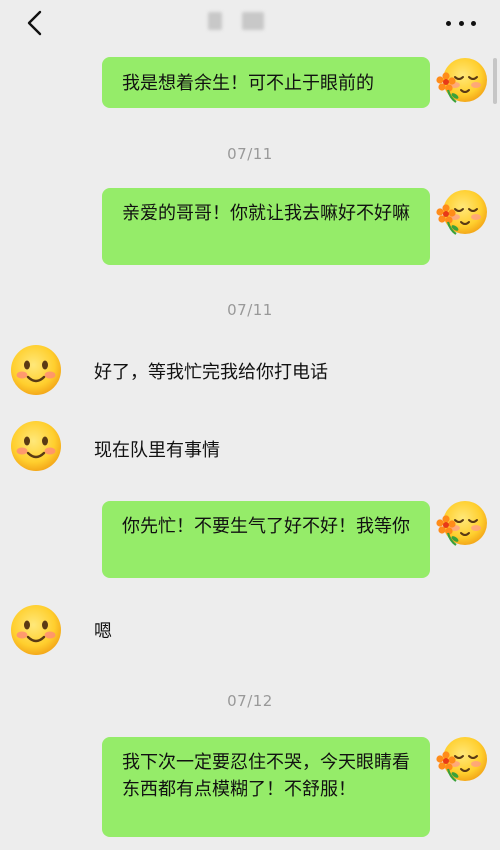 This screenshot has height=850, width=500. Describe the element at coordinates (266, 226) in the screenshot. I see `message-bubble-sent: 亲爱的哥哥！你就让我去嘛好不好嘛` at that location.